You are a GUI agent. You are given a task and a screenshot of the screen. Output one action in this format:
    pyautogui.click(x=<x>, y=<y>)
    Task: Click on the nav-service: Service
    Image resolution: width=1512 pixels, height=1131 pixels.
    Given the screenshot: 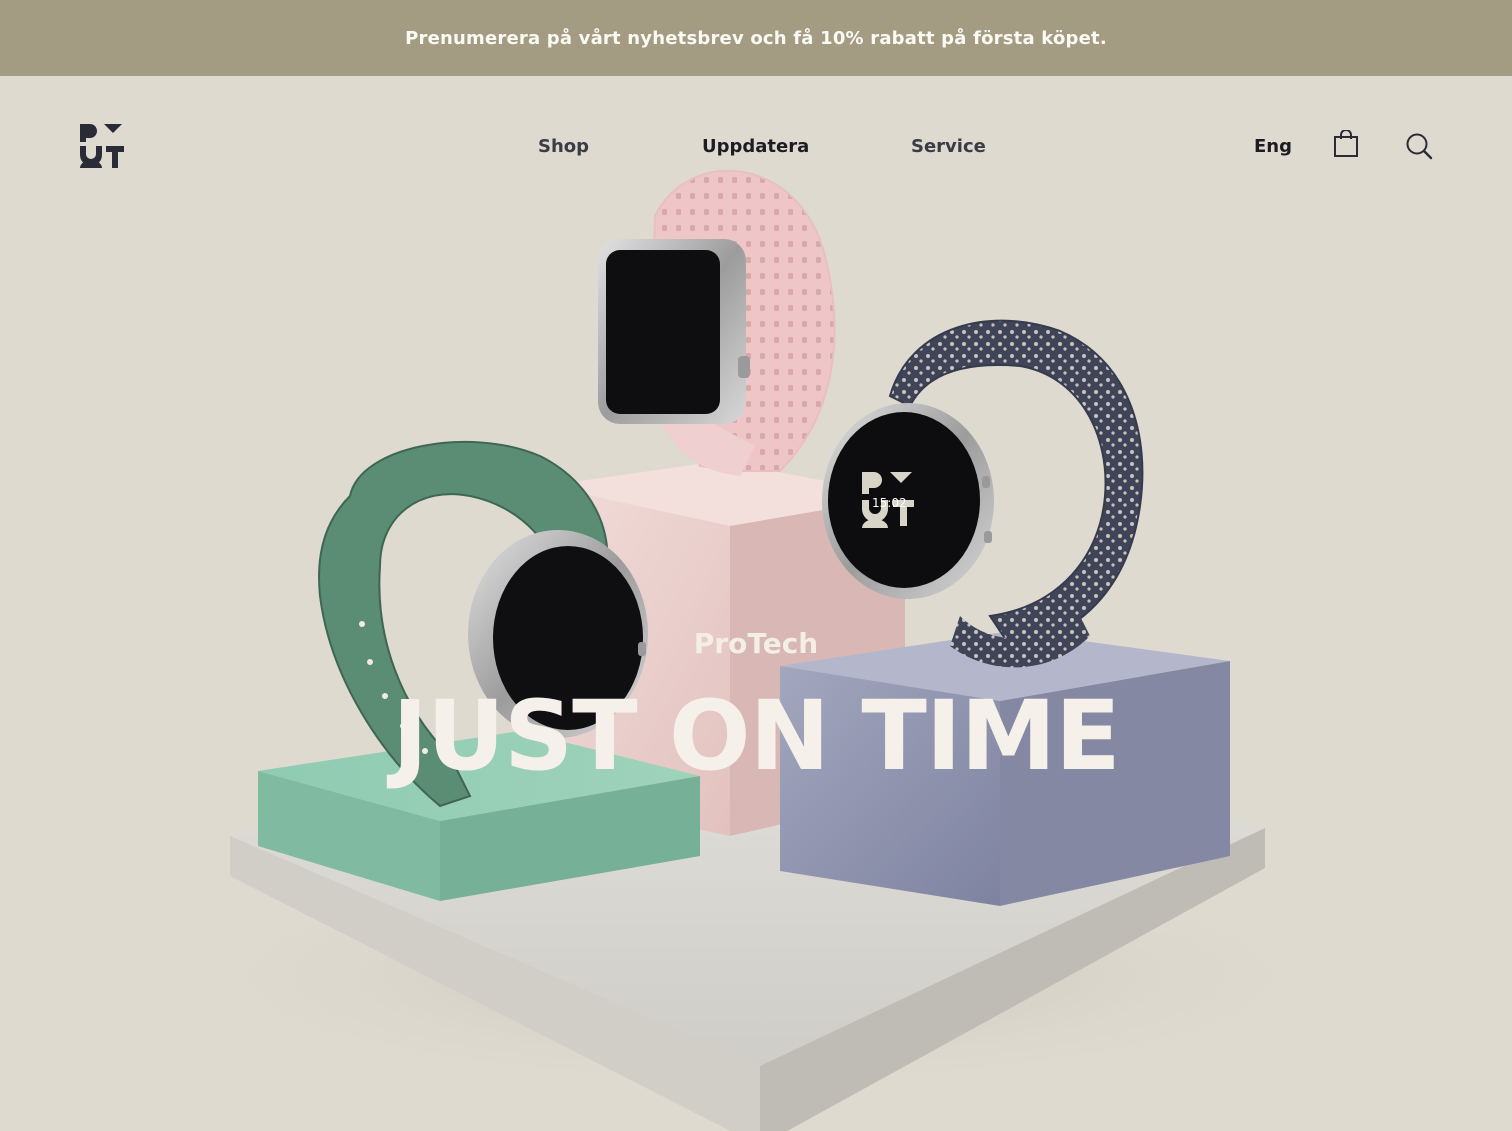 What is the action you would take?
    pyautogui.click(x=948, y=146)
    